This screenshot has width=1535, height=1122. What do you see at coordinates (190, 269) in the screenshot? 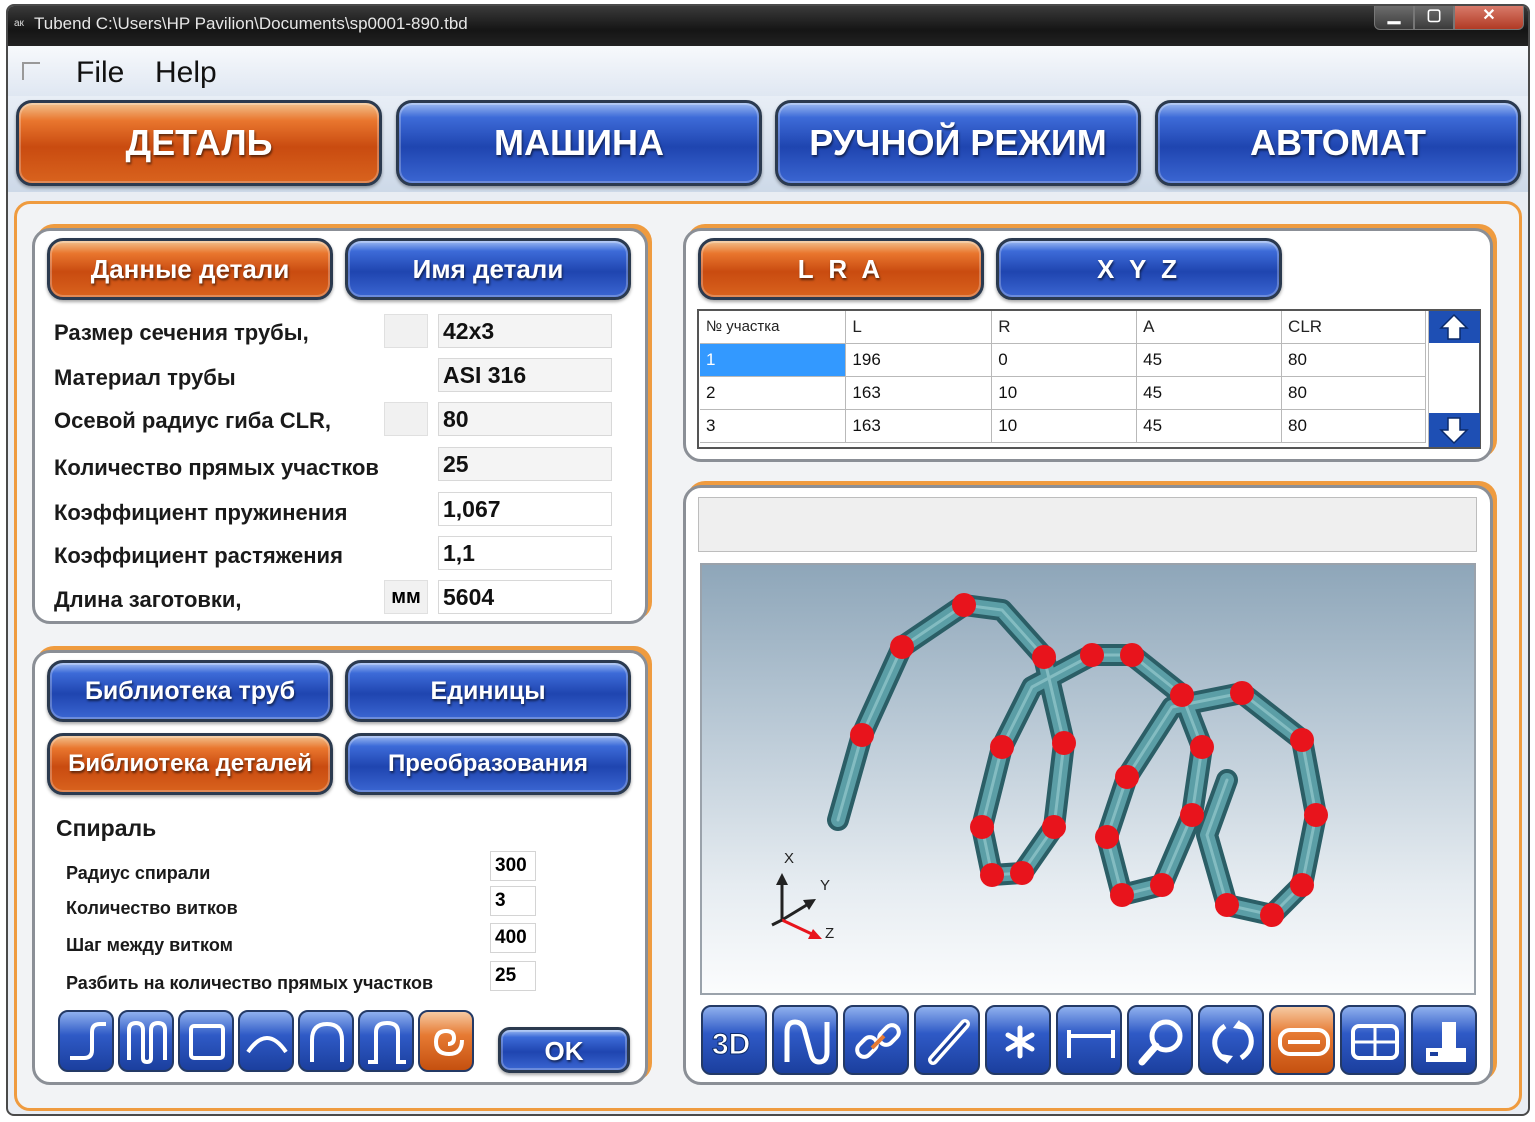
I see `part-data-tab: Данные детали` at bounding box center [190, 269].